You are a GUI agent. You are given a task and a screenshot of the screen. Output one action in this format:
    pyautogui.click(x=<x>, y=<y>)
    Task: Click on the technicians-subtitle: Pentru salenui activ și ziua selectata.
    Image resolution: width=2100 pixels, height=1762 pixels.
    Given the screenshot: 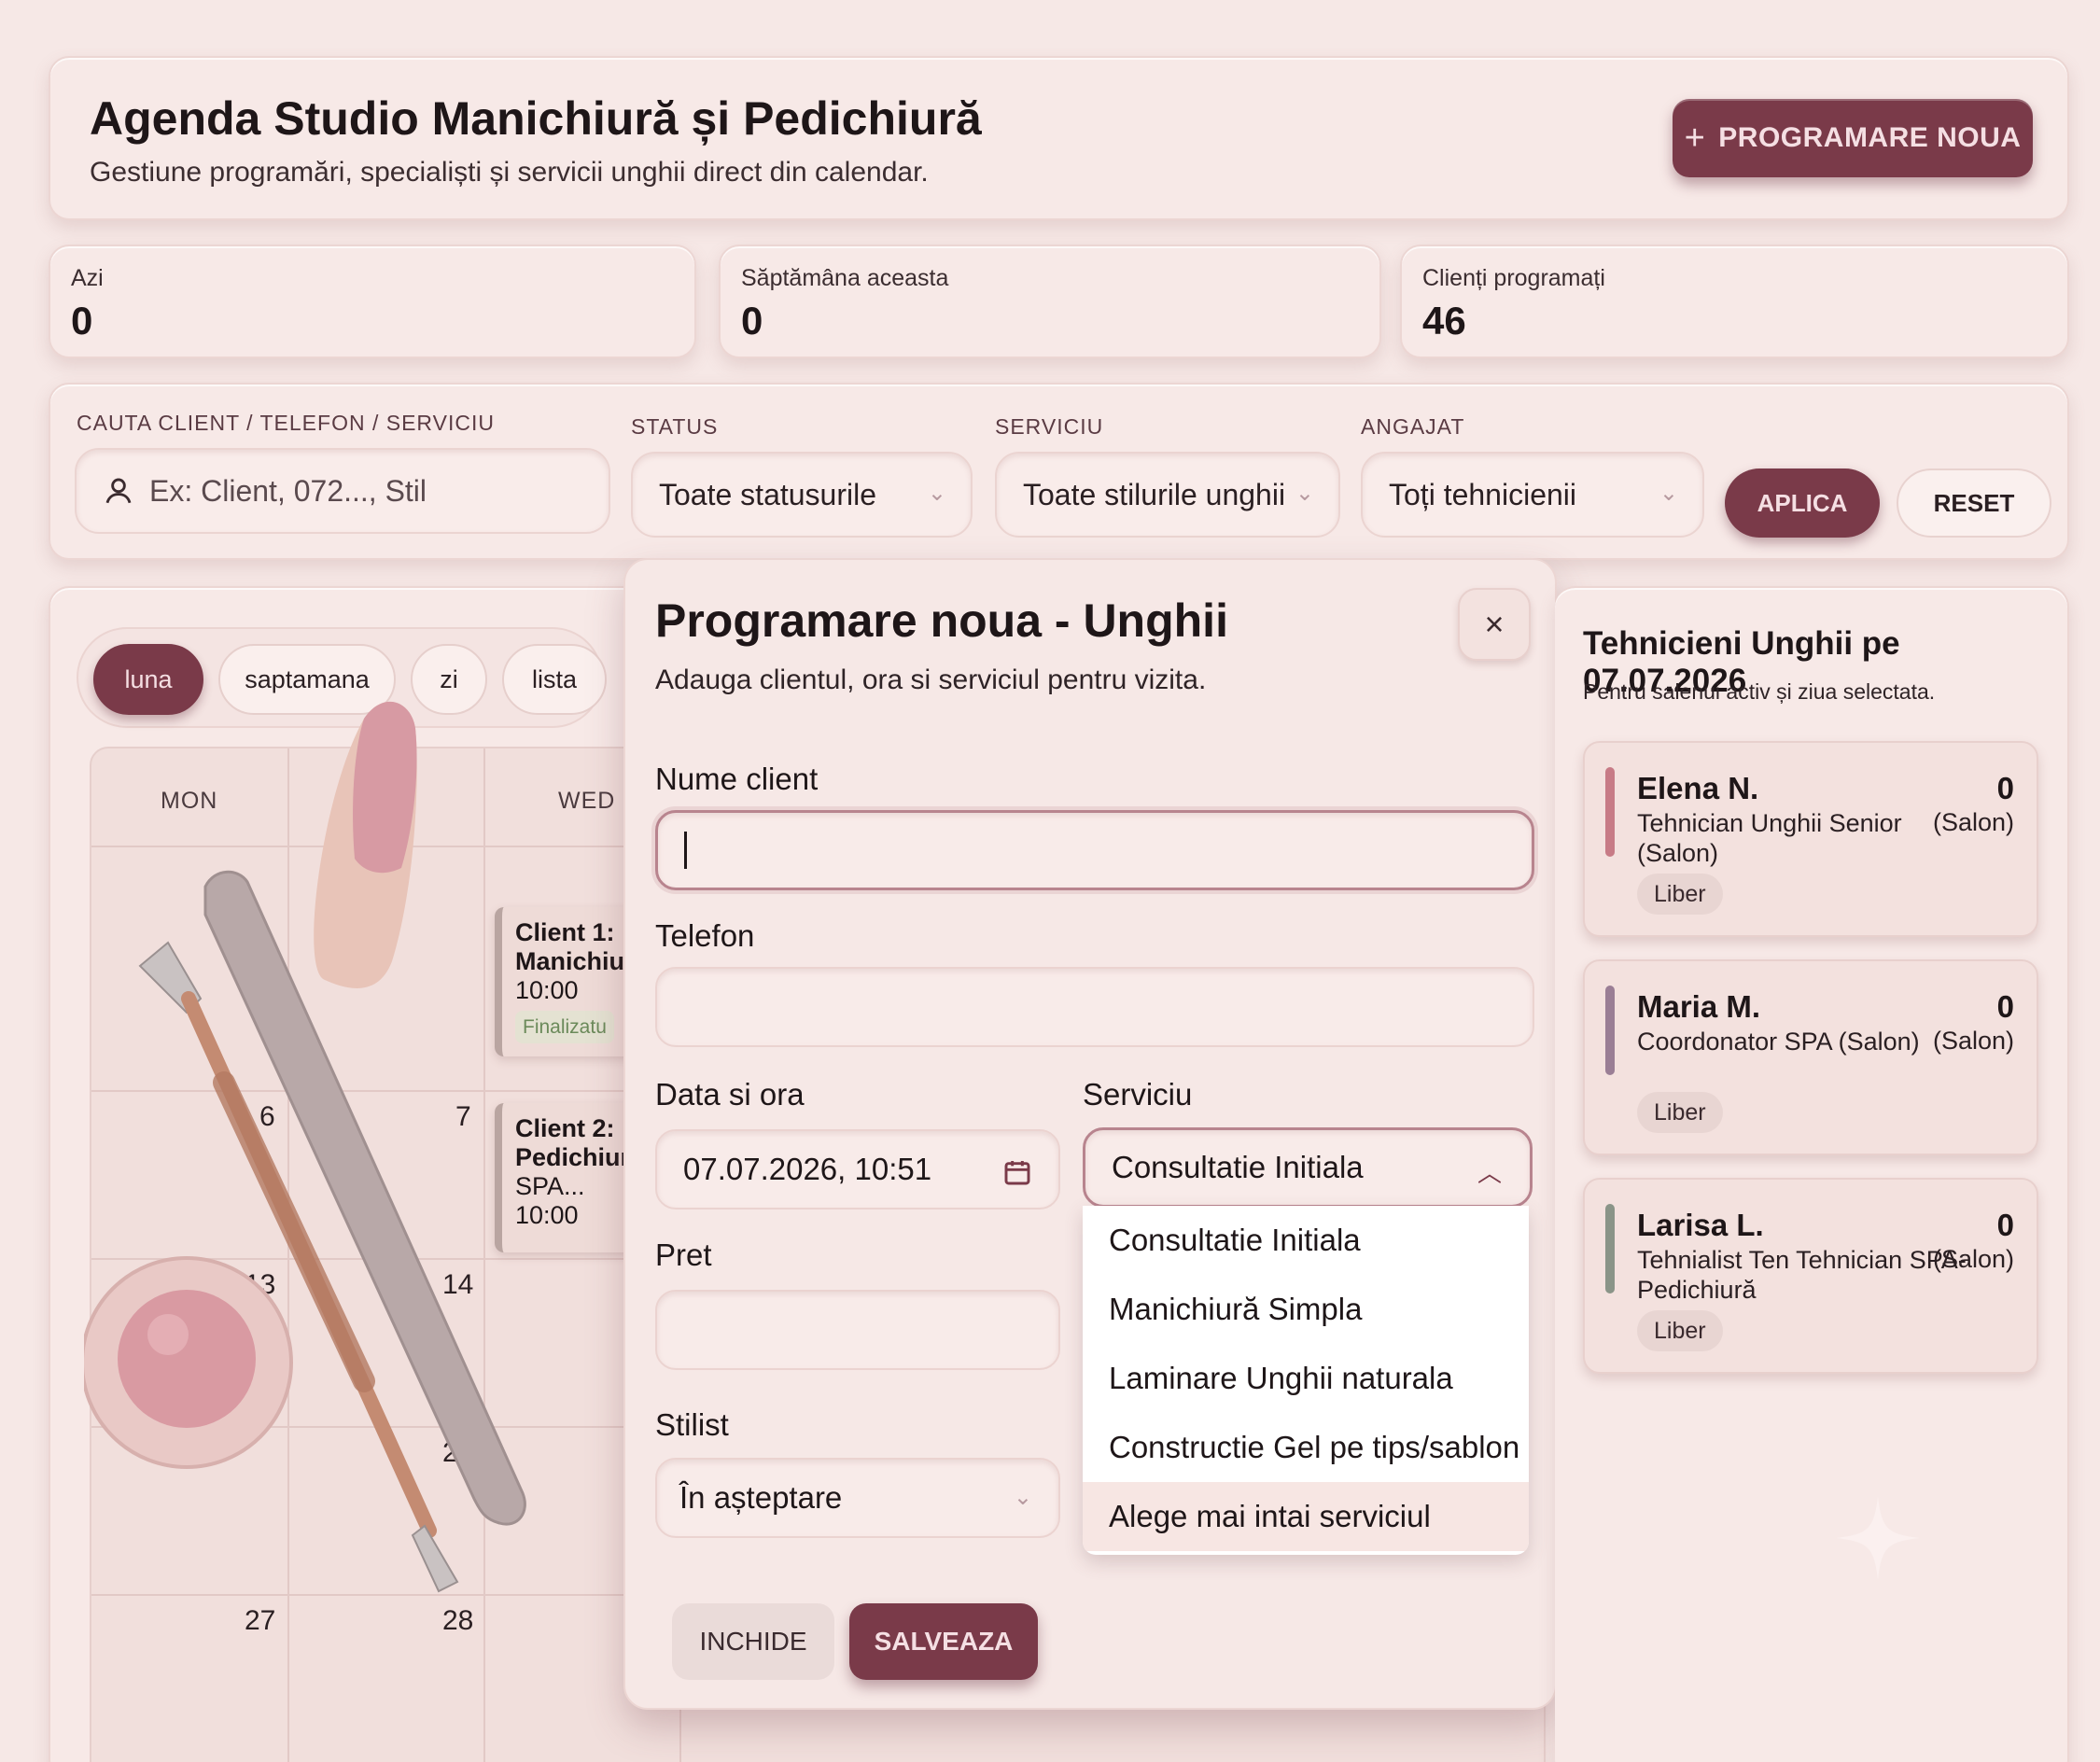 What is the action you would take?
    pyautogui.click(x=1759, y=691)
    